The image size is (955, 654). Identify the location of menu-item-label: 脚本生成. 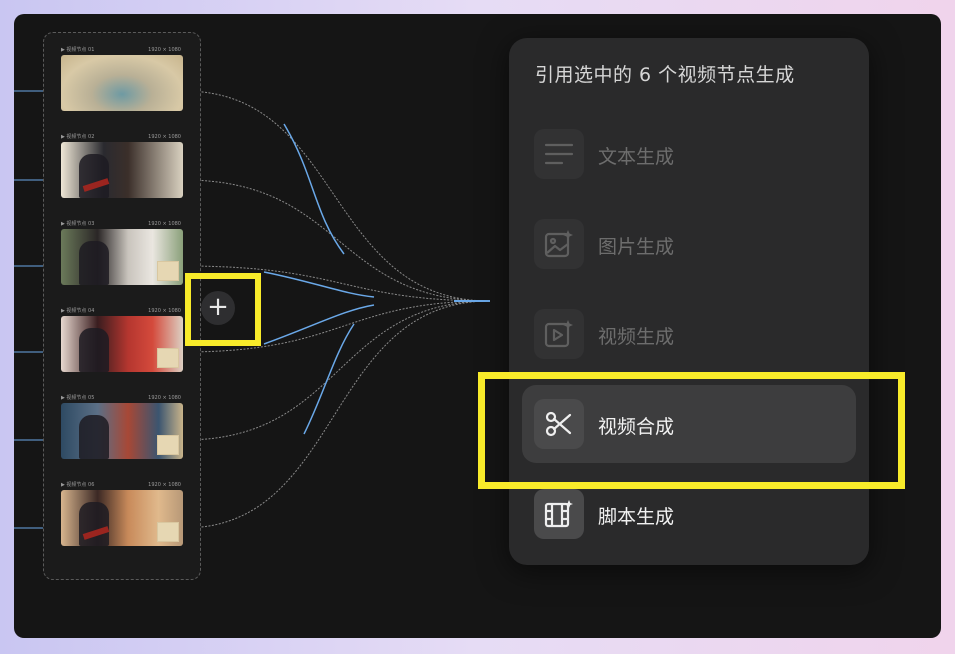
(636, 517).